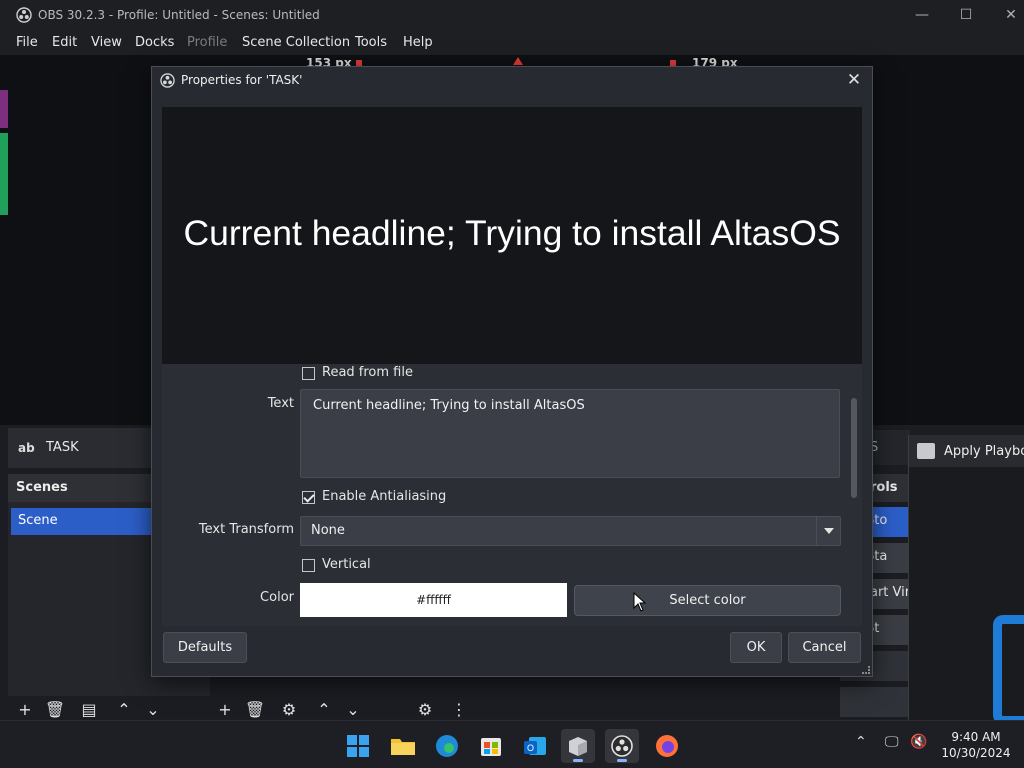 This screenshot has width=1024, height=768. I want to click on move-up-icon: ⌃, so click(124, 710).